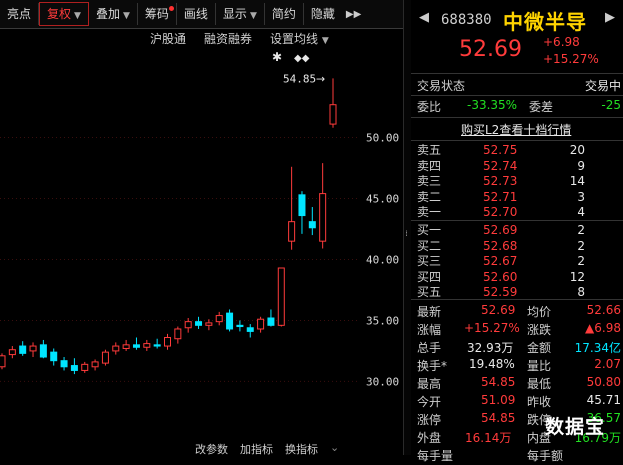 This screenshot has height=465, width=623. I want to click on order-book-level: 买二 52.68 2, so click(517, 246).